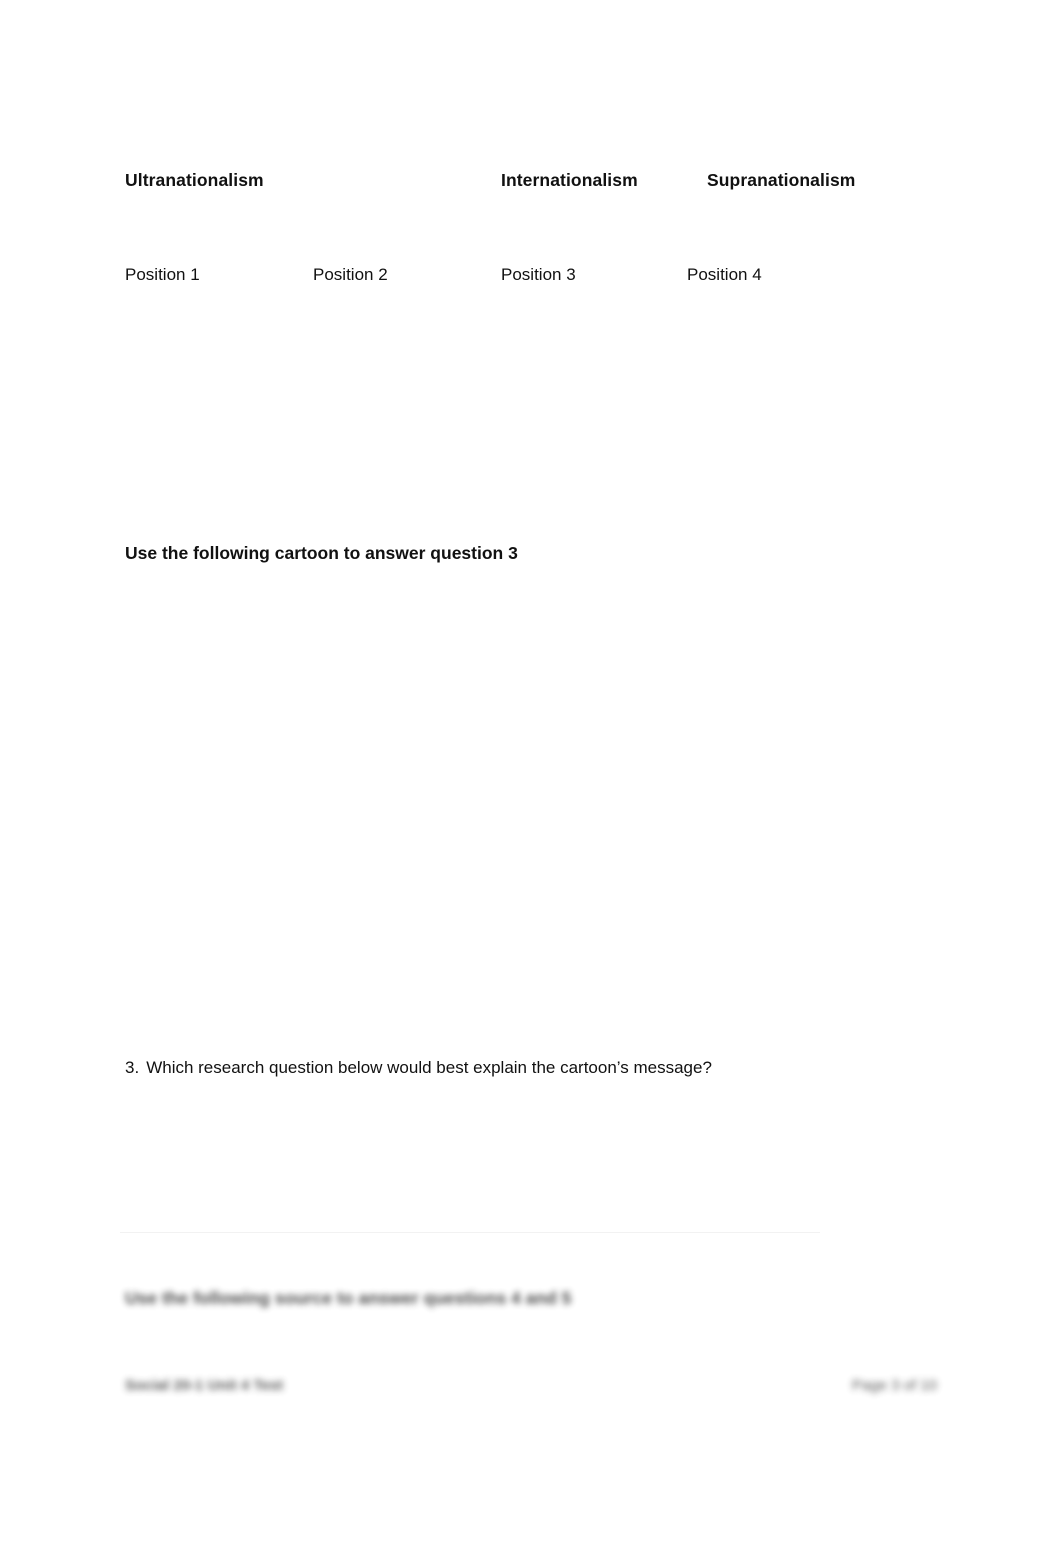  I want to click on spectrum-term-supranationalism: Supranationalism, so click(781, 180).